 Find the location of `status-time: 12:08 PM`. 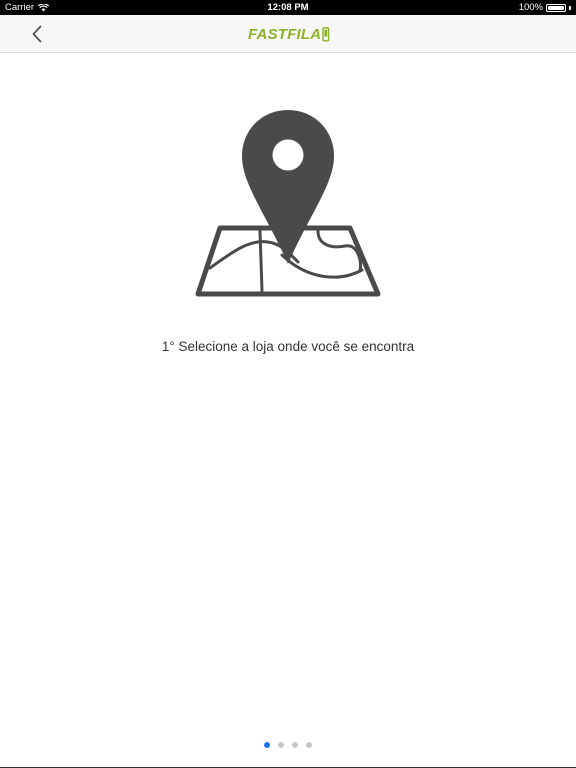

status-time: 12:08 PM is located at coordinates (288, 7).